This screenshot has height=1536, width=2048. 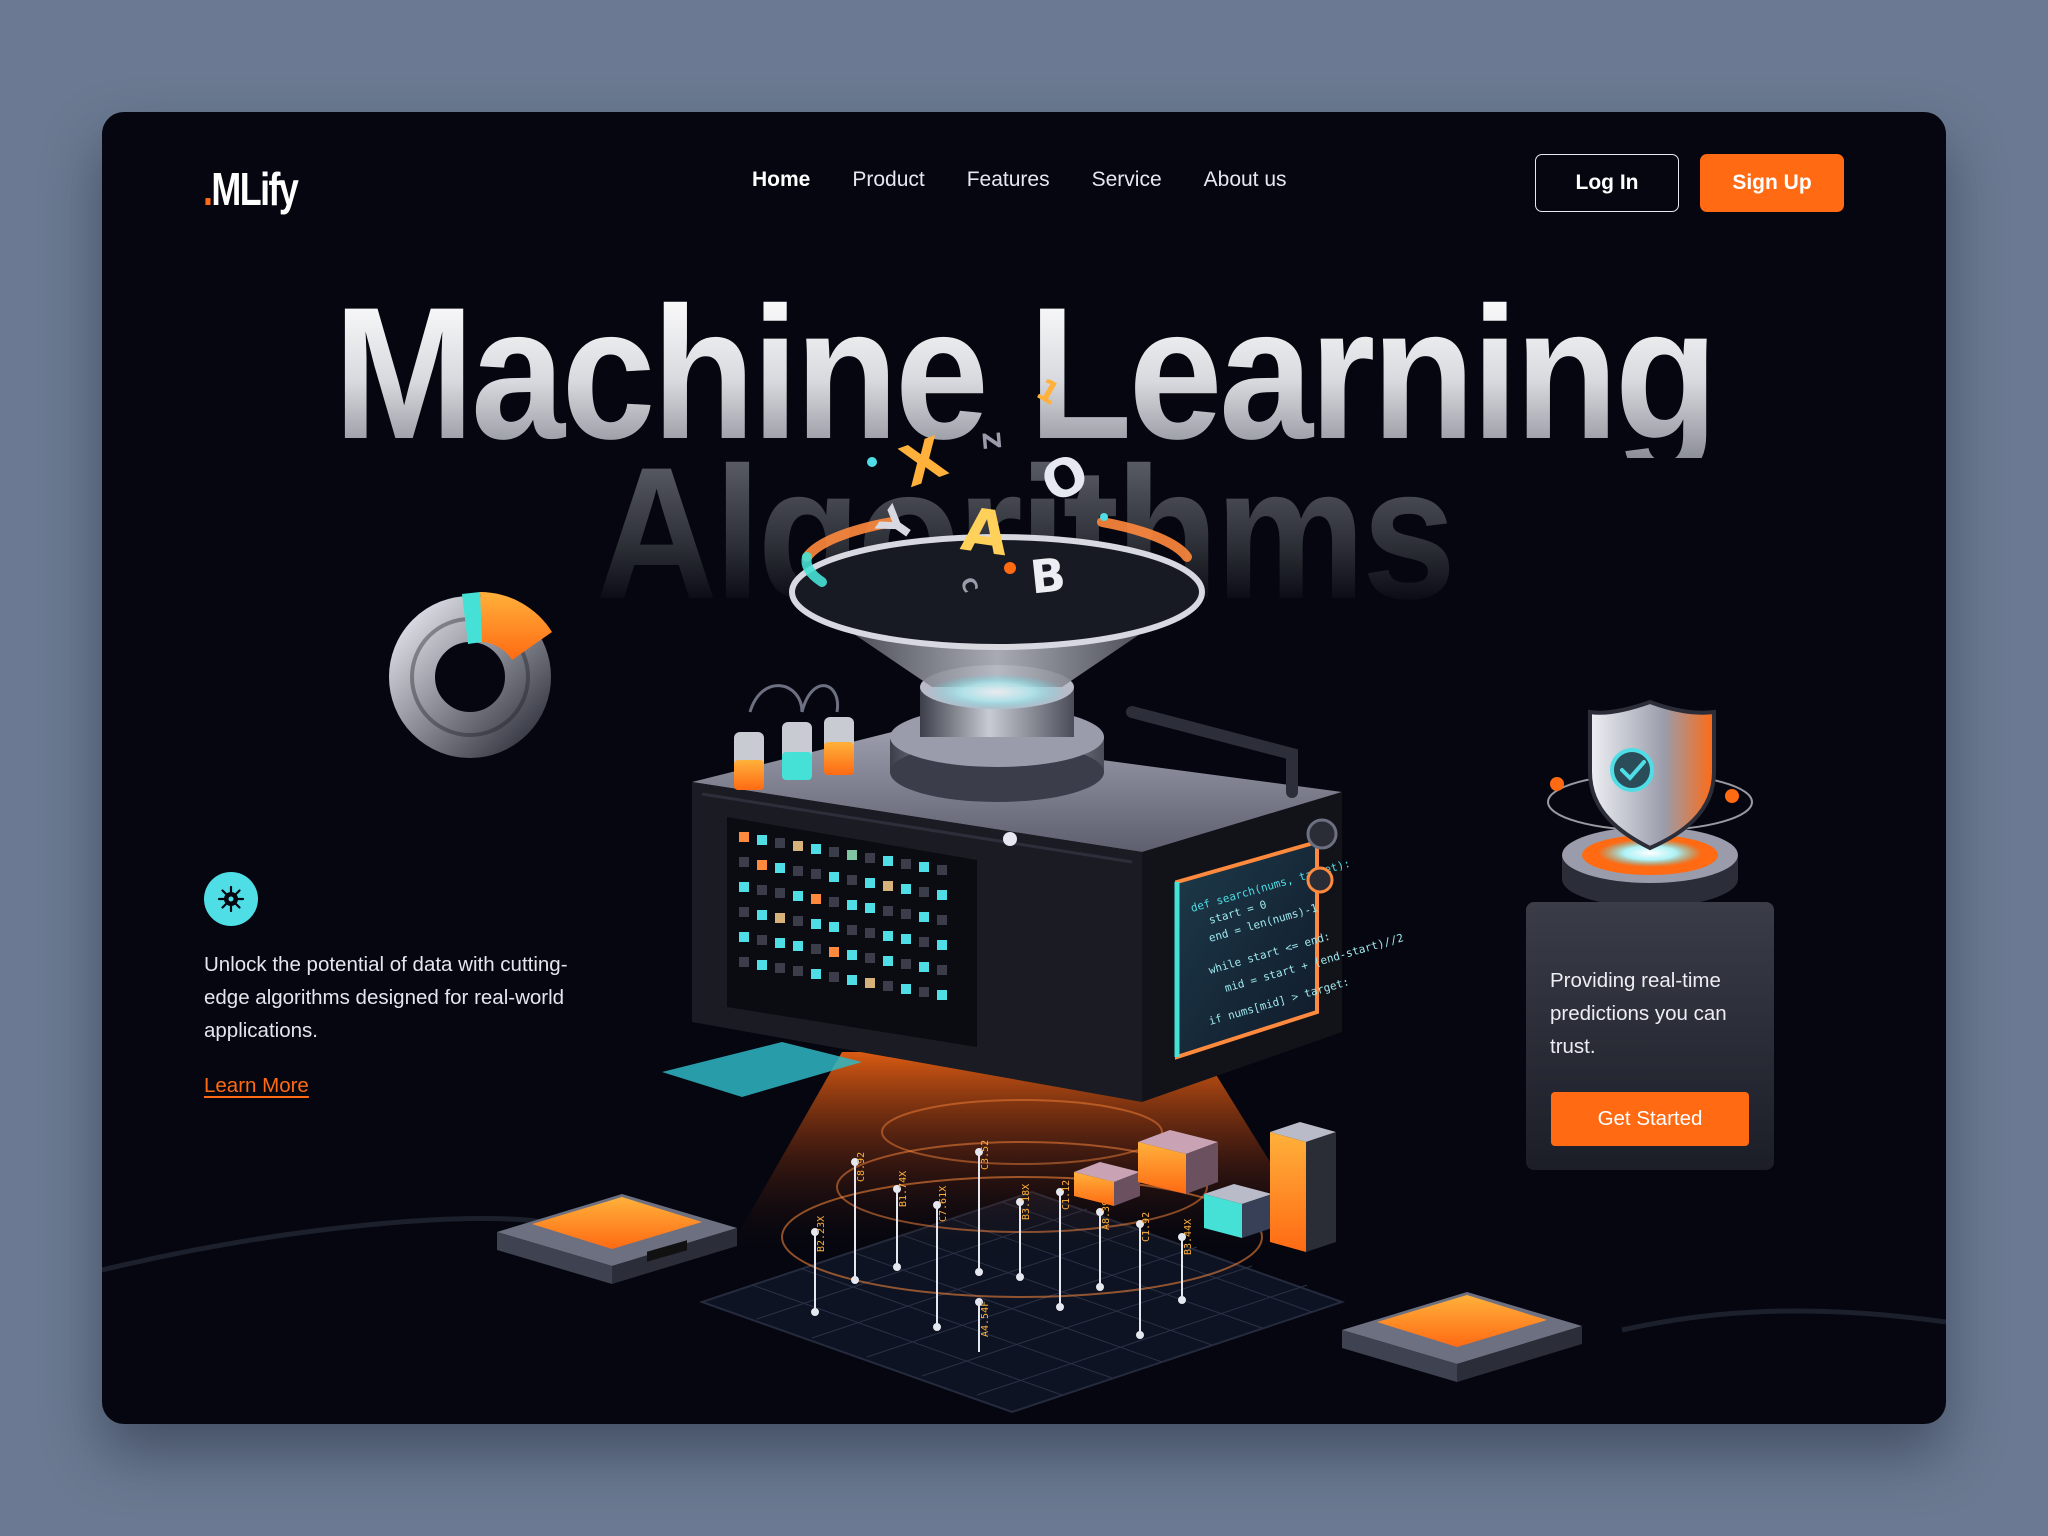 What do you see at coordinates (924, 463) in the screenshot?
I see `letter-x: X` at bounding box center [924, 463].